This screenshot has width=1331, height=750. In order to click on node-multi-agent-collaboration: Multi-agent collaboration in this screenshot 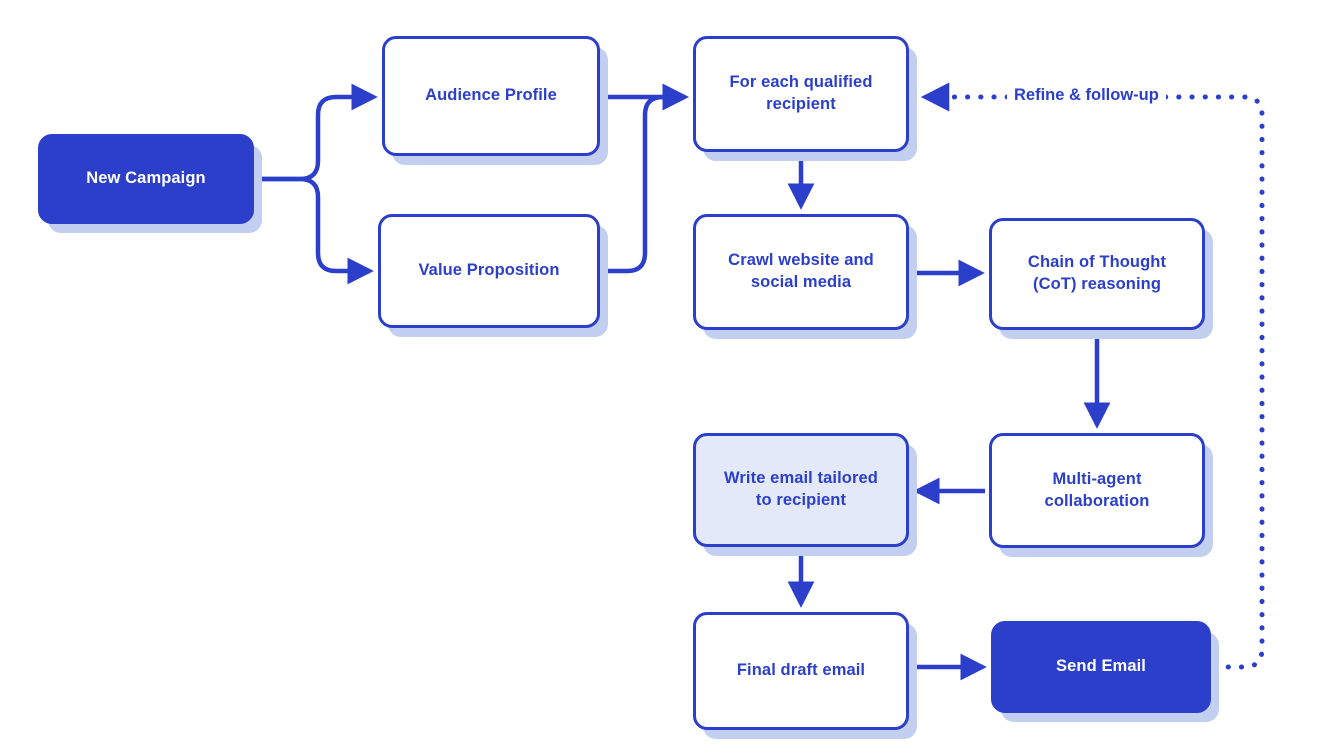, I will do `click(1097, 490)`.